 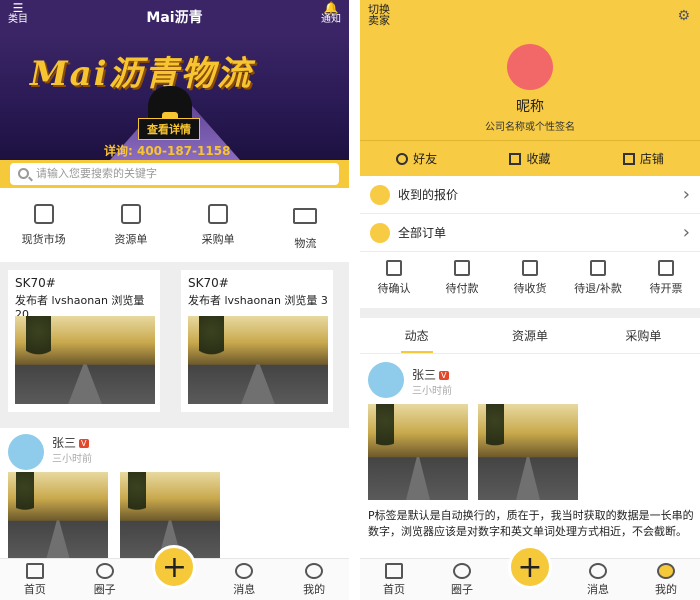 I want to click on order-pending-payment: 待付款, so click(x=462, y=282).